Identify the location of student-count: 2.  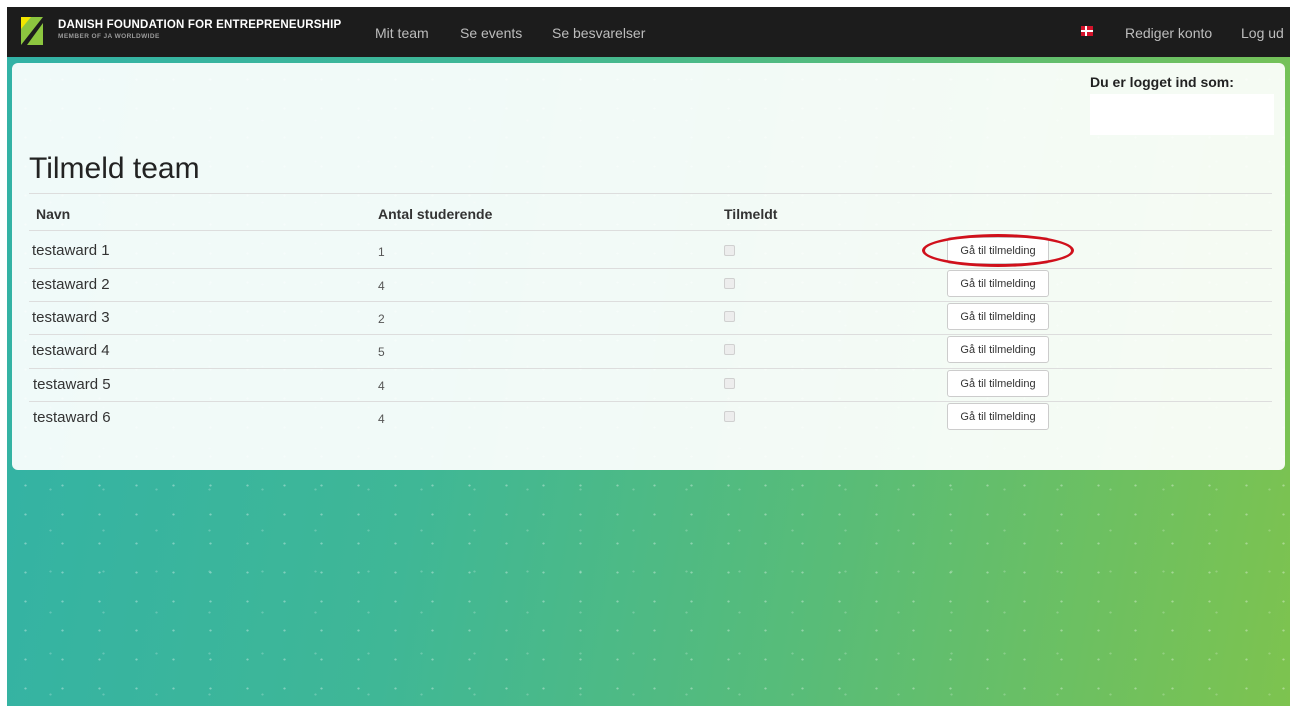
(381, 319).